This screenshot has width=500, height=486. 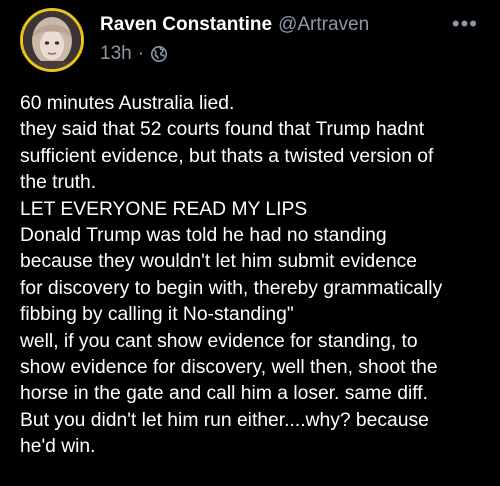 What do you see at coordinates (58, 183) in the screenshot?
I see `post-body-line: the truth.` at bounding box center [58, 183].